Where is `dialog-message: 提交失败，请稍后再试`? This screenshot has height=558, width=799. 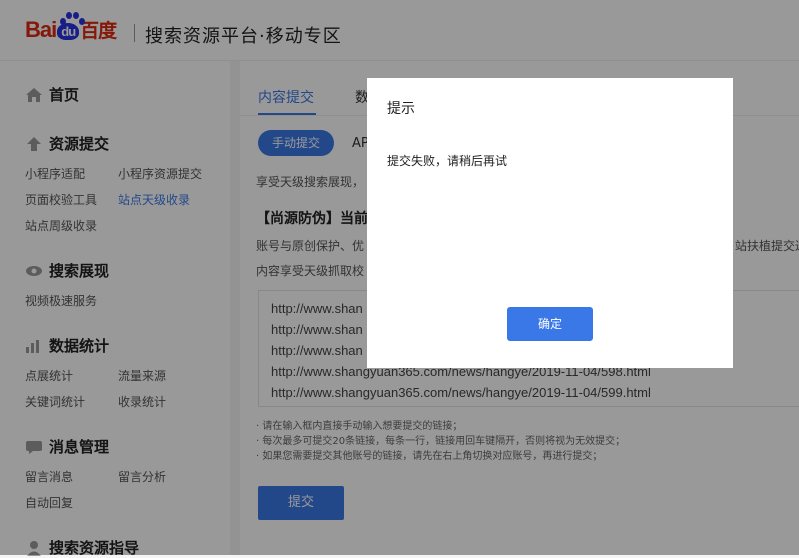
dialog-message: 提交失败，请稍后再试 is located at coordinates (447, 161).